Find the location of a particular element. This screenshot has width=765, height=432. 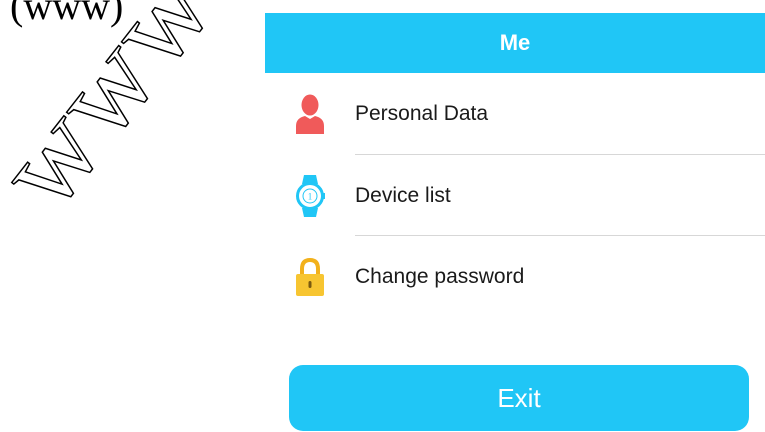

menu-item-device-list: 1 Device list is located at coordinates (515, 195).